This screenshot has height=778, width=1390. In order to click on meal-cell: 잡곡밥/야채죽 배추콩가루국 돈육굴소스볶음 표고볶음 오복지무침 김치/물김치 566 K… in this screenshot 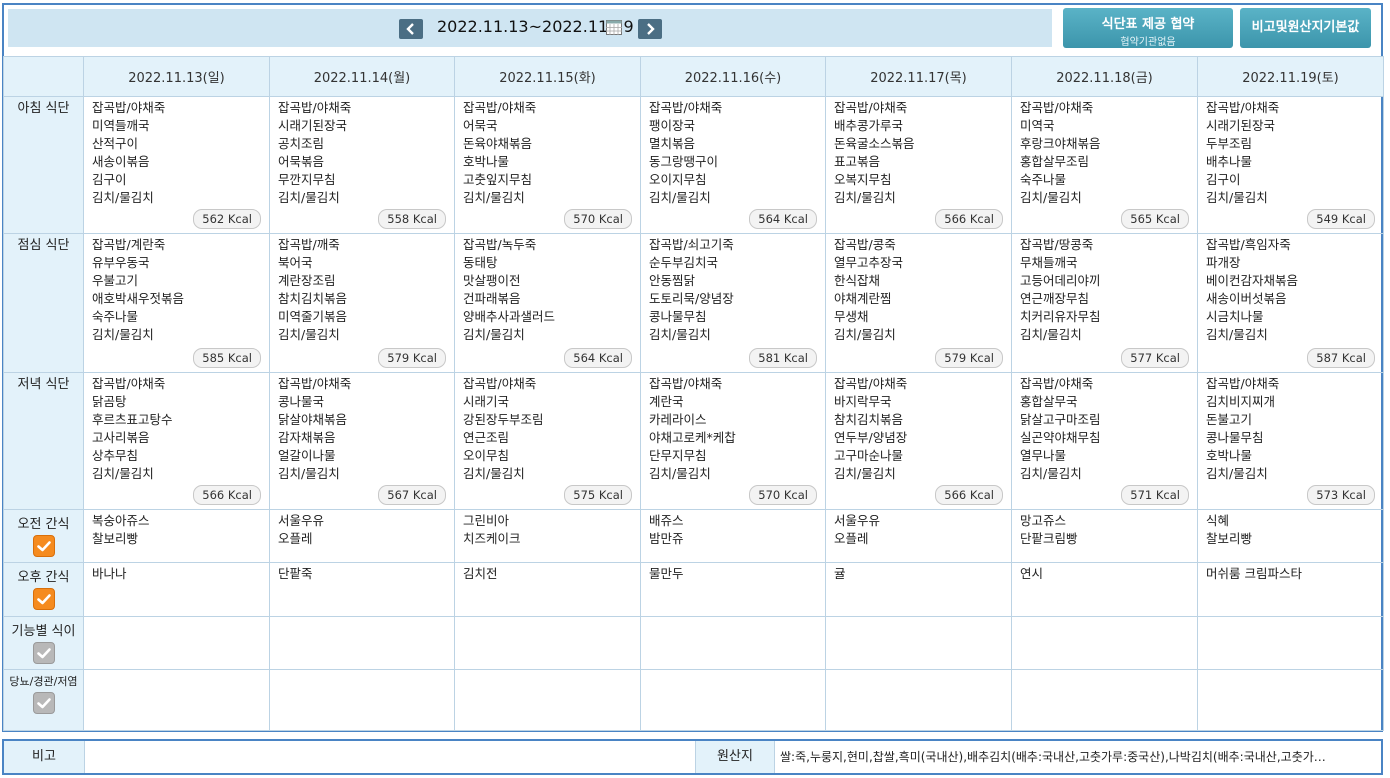, I will do `click(918, 165)`.